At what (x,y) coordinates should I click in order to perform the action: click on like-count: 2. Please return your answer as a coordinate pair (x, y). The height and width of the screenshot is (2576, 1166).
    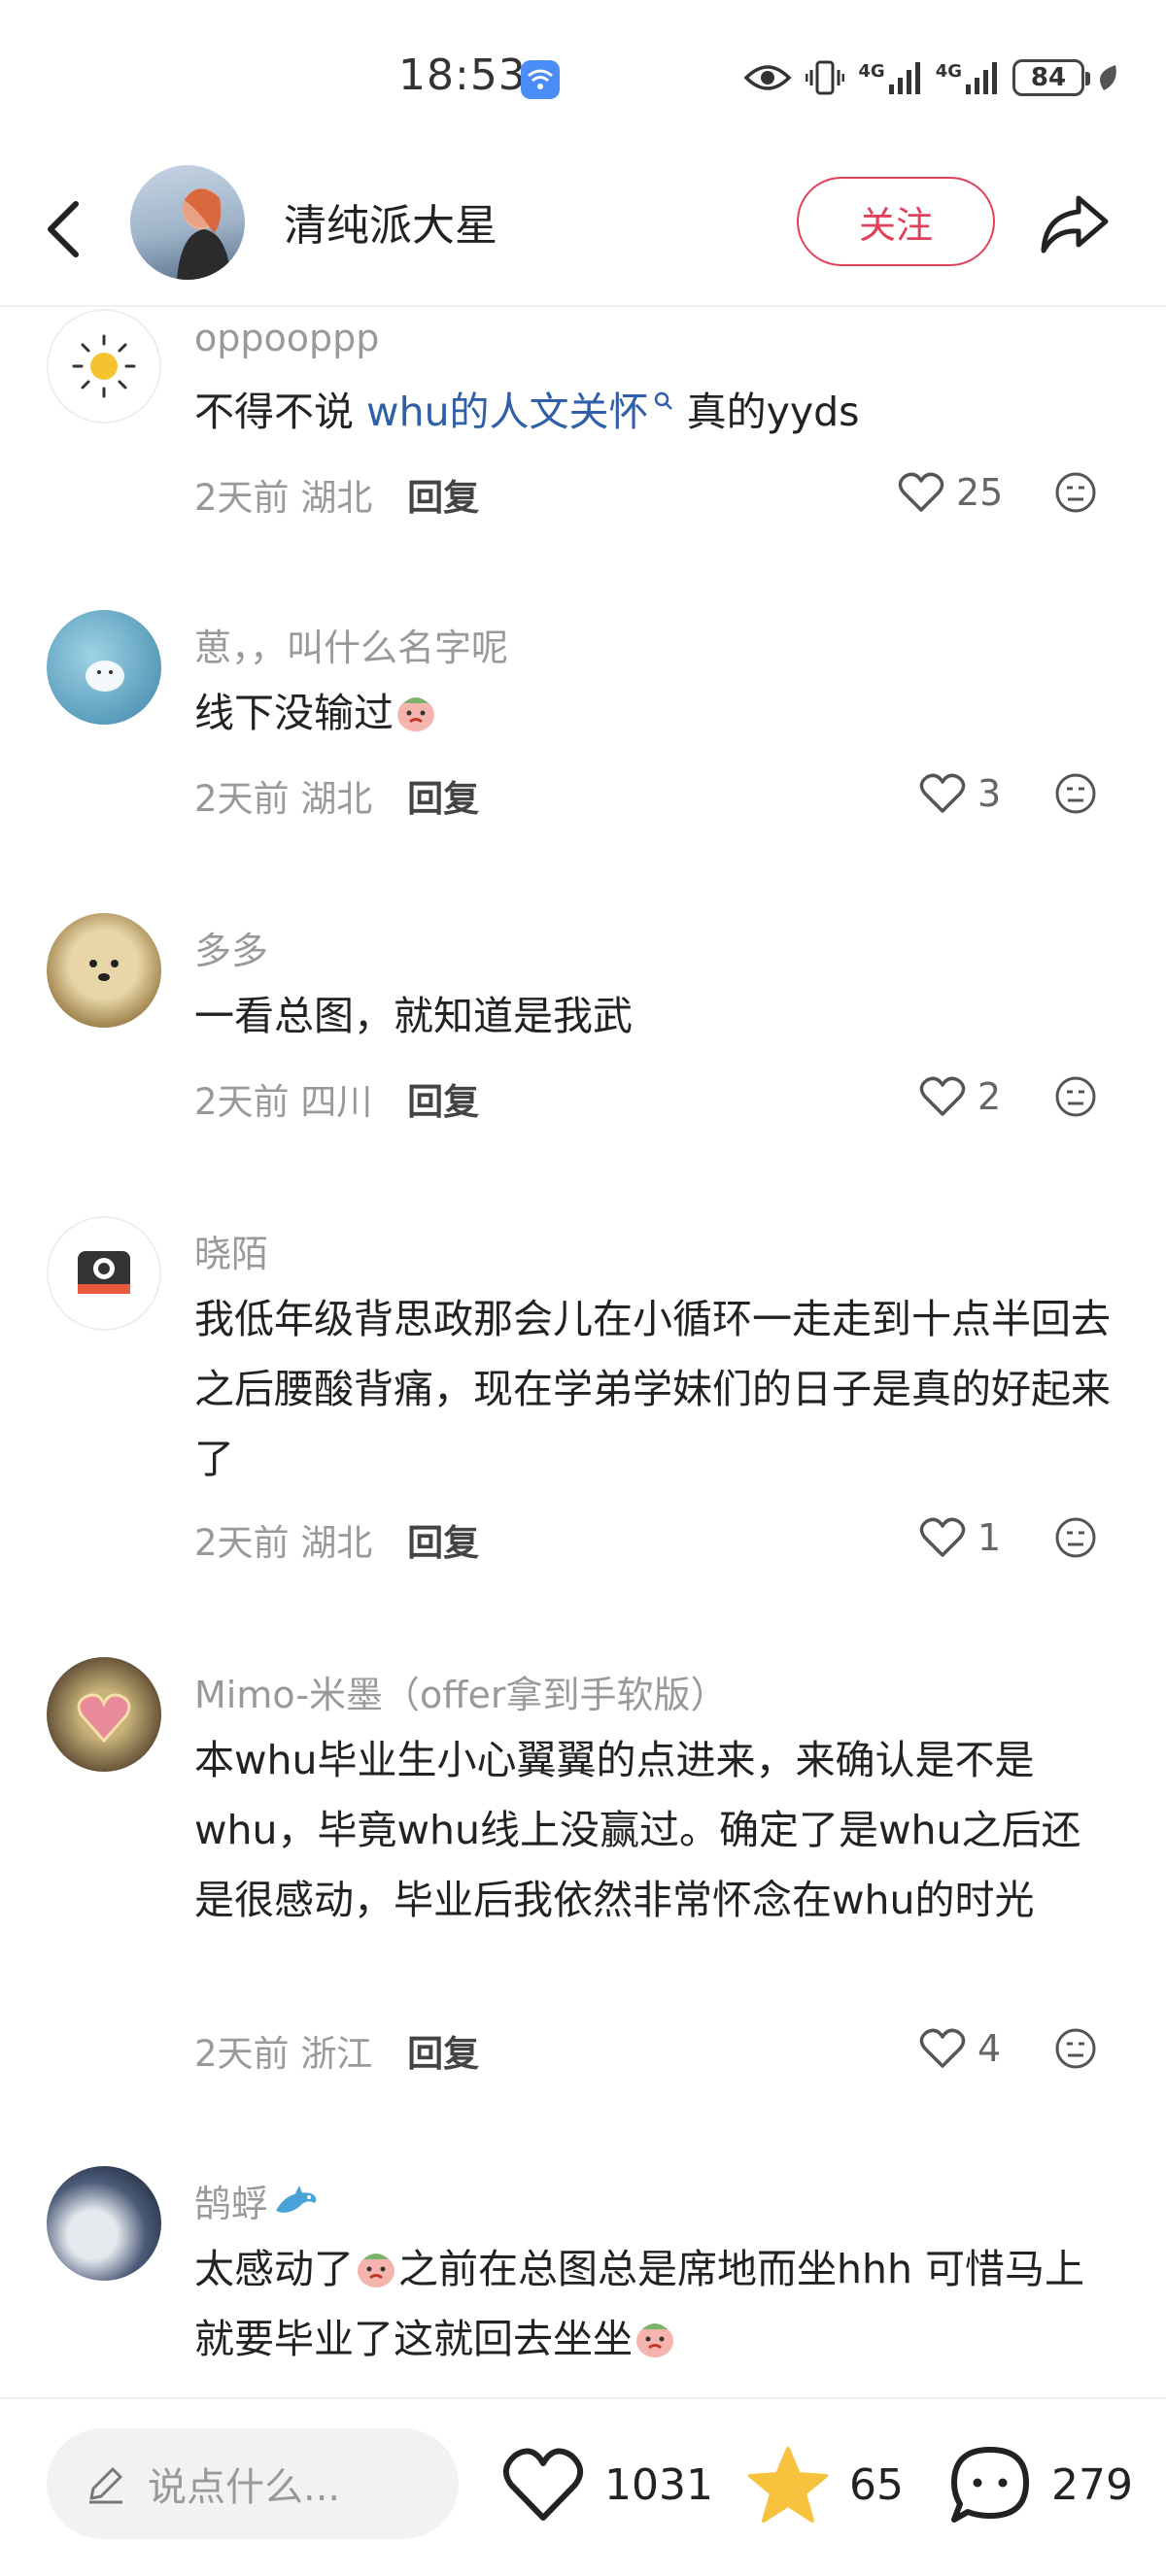
    Looking at the image, I should click on (989, 1096).